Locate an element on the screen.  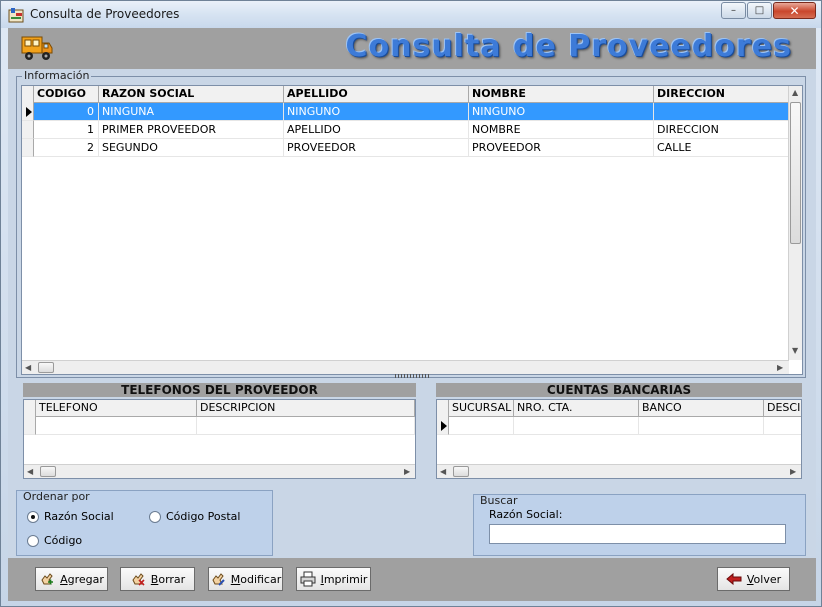
modificar-label: Modificar is located at coordinates (256, 579).